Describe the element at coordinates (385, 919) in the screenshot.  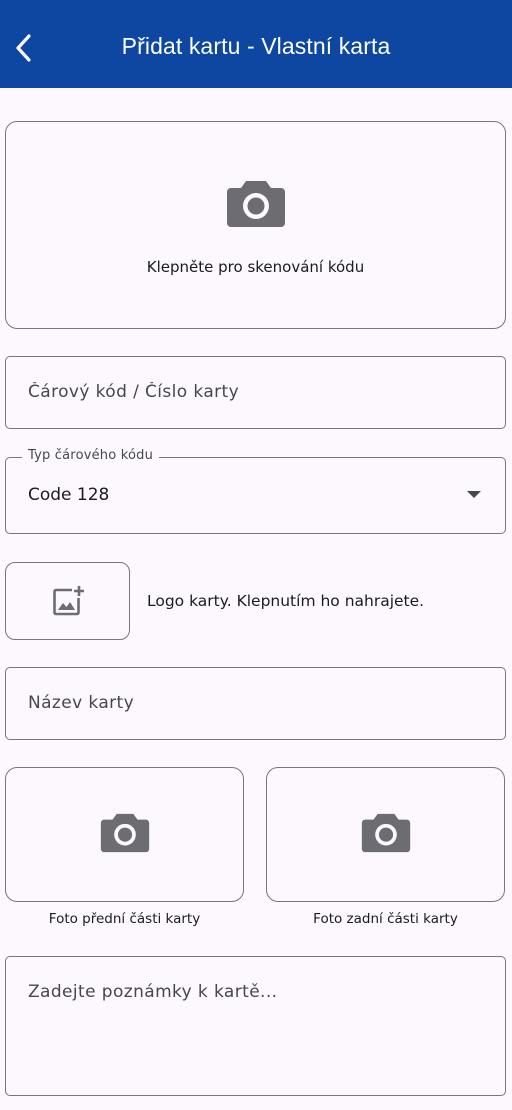
I see `back-photo-label: Foto zadní části karty` at that location.